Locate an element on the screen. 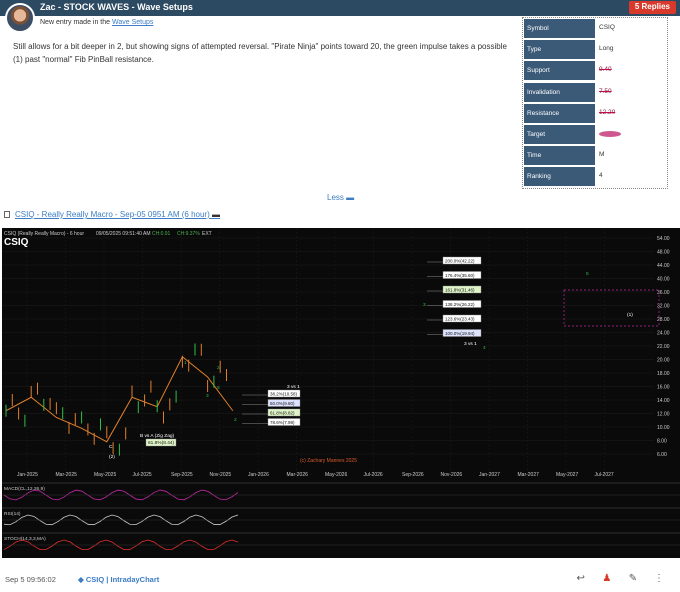  less-label: Less is located at coordinates (335, 197).